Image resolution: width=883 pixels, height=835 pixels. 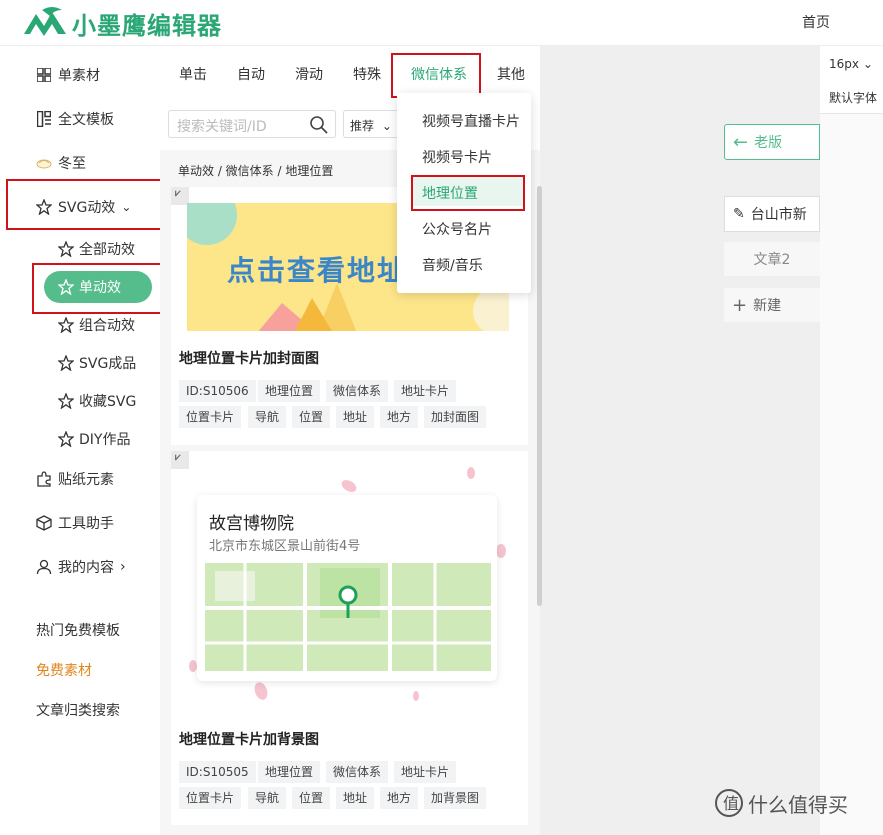 I want to click on watermark: 值 什么值得买, so click(x=781, y=803).